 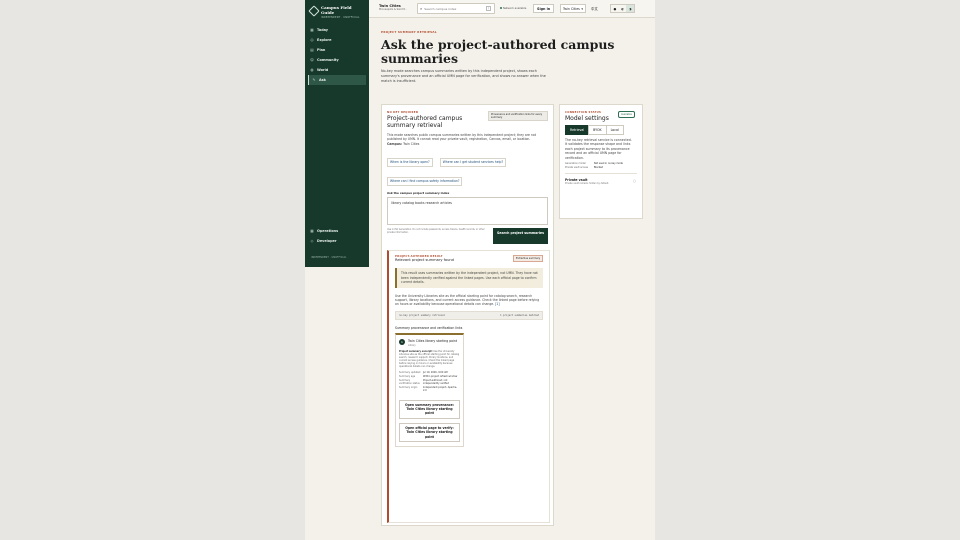 I want to click on network-status: Network available, so click(x=513, y=8).